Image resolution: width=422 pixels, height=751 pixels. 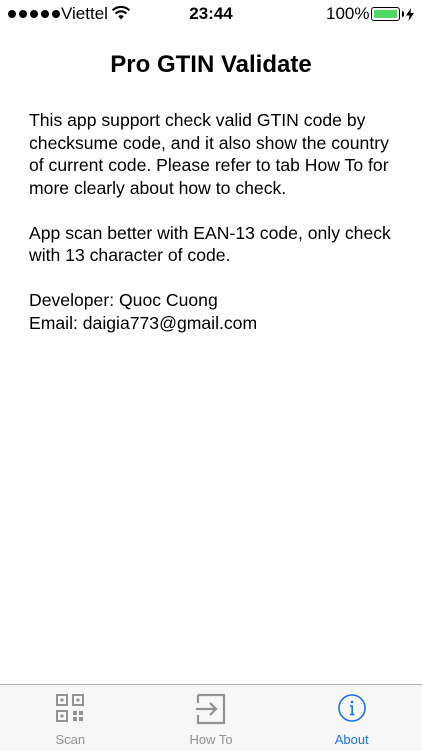 What do you see at coordinates (211, 711) in the screenshot?
I see `exit-arrow-icon` at bounding box center [211, 711].